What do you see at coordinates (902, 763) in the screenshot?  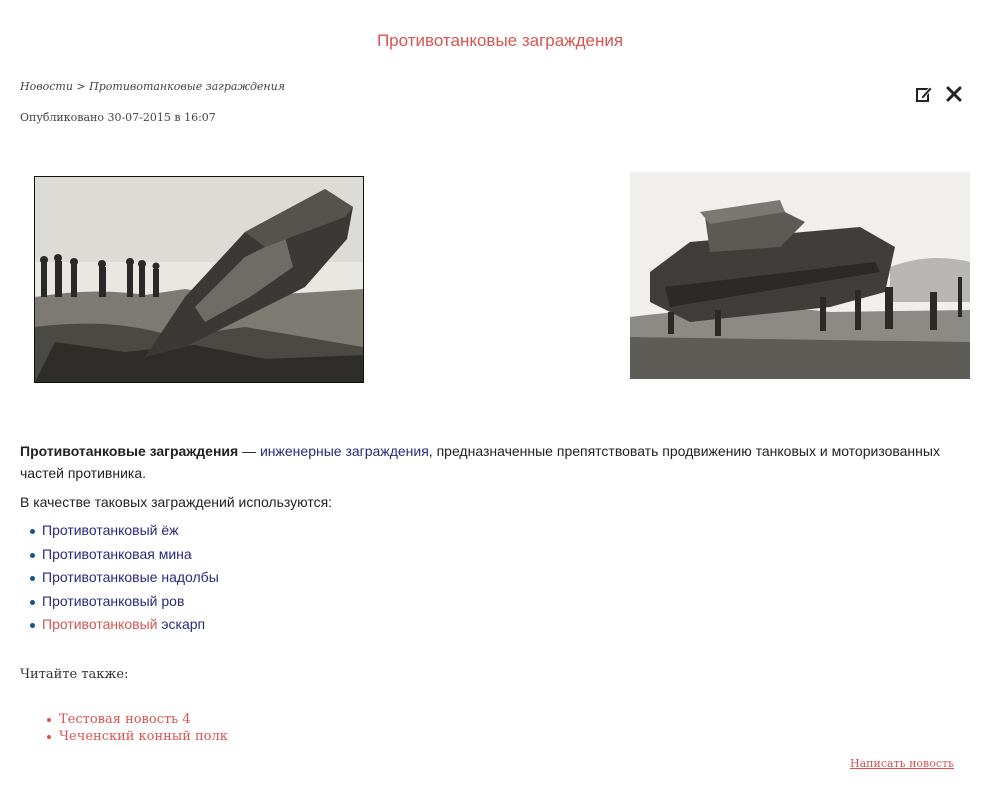 I see `write-news-link: Написать новость` at bounding box center [902, 763].